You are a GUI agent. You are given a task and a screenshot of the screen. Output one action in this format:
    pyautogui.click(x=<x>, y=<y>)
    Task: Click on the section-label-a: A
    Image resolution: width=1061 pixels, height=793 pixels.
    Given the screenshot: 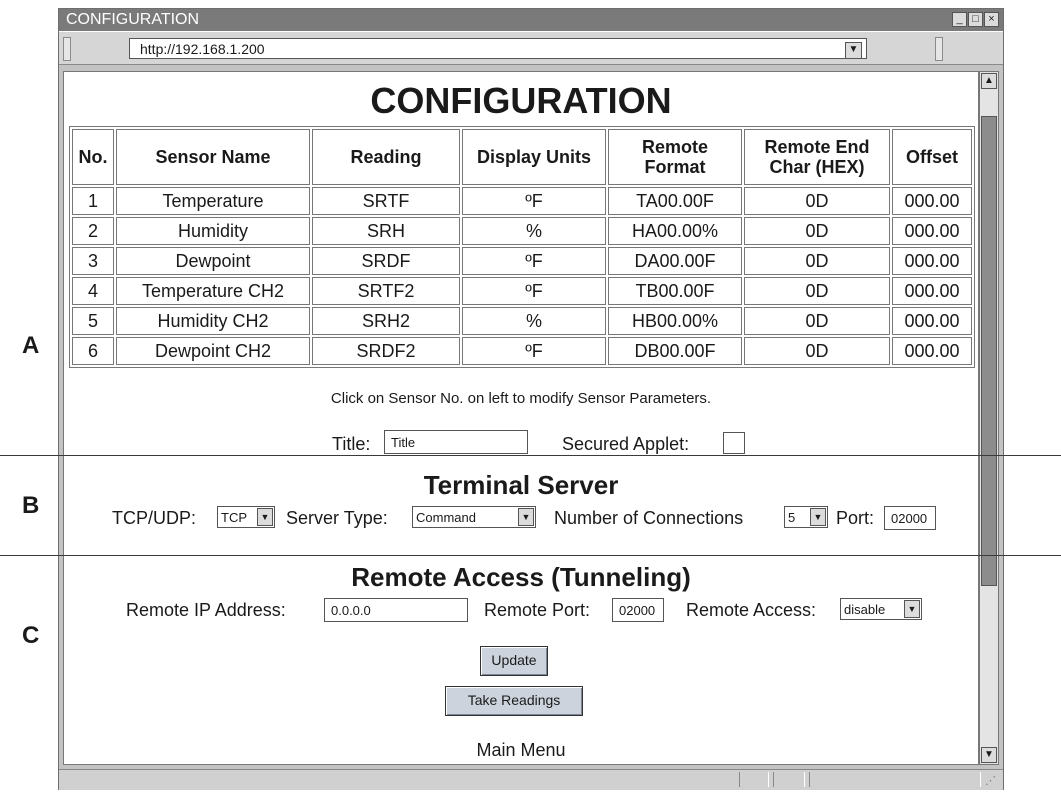 What is the action you would take?
    pyautogui.click(x=31, y=345)
    